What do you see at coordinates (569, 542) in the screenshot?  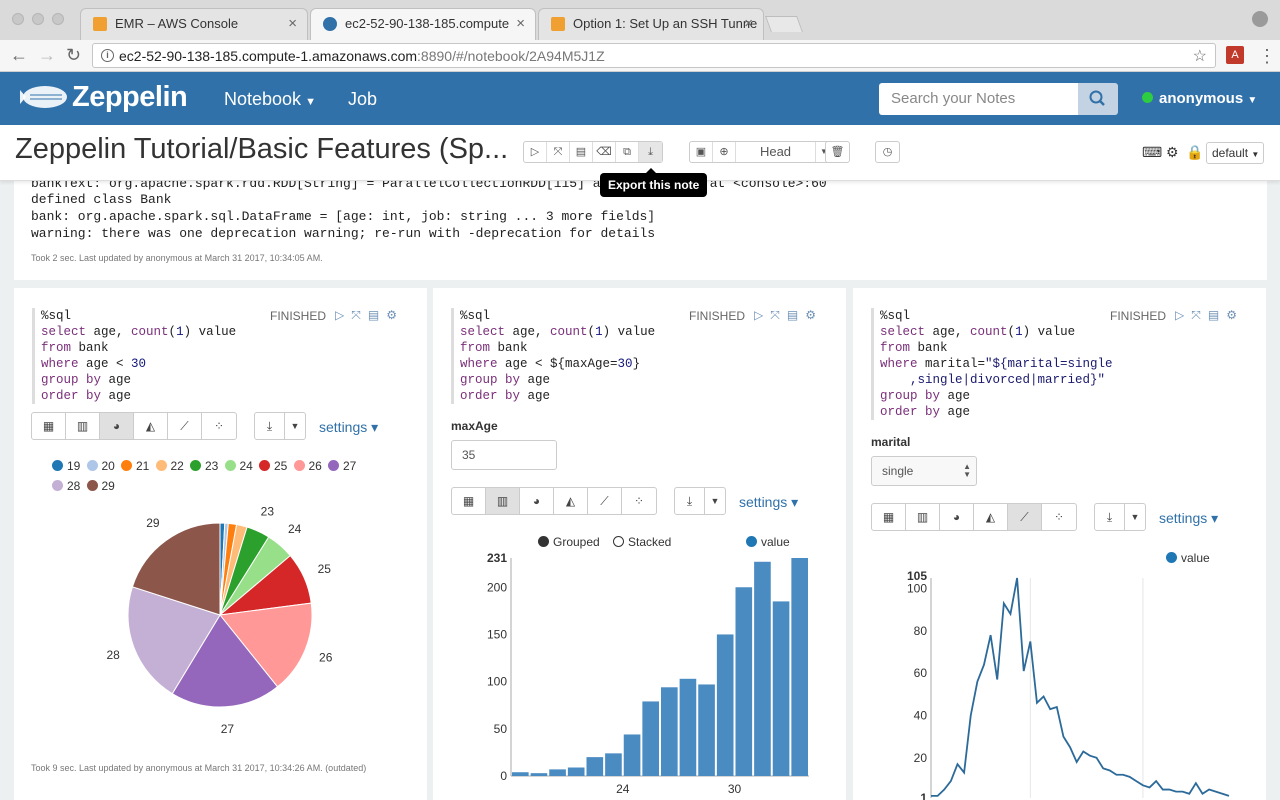 I see `grouped-radio: Grouped` at bounding box center [569, 542].